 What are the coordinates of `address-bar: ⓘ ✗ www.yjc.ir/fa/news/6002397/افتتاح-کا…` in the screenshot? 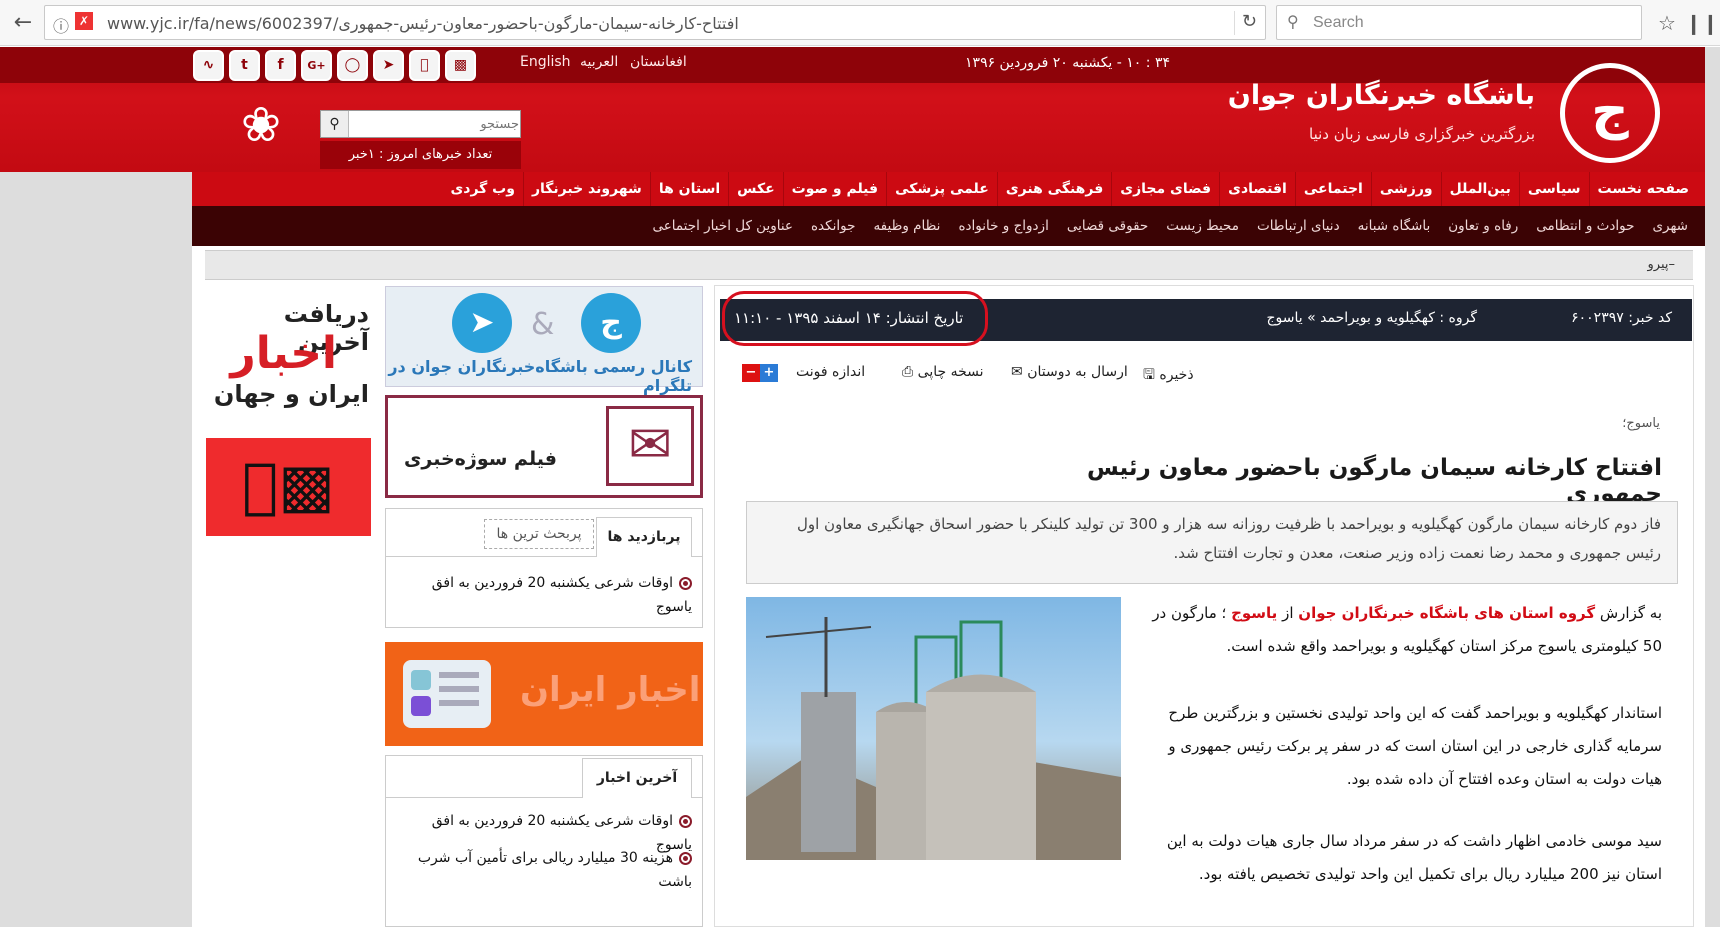 It's located at (655, 22).